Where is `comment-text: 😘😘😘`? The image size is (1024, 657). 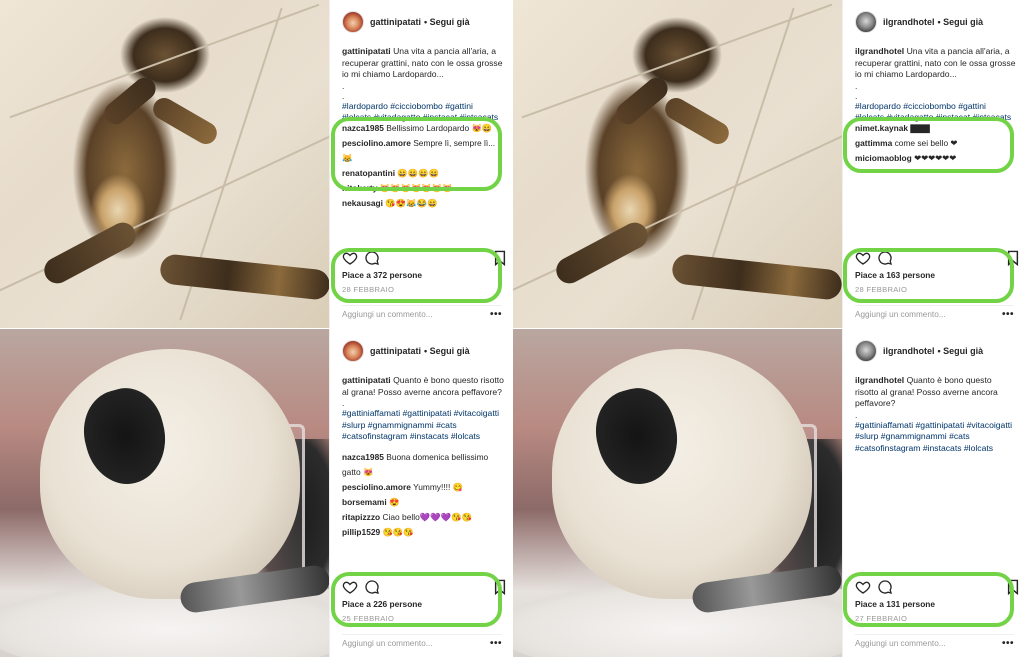
comment-text: 😘😘😘 is located at coordinates (398, 532).